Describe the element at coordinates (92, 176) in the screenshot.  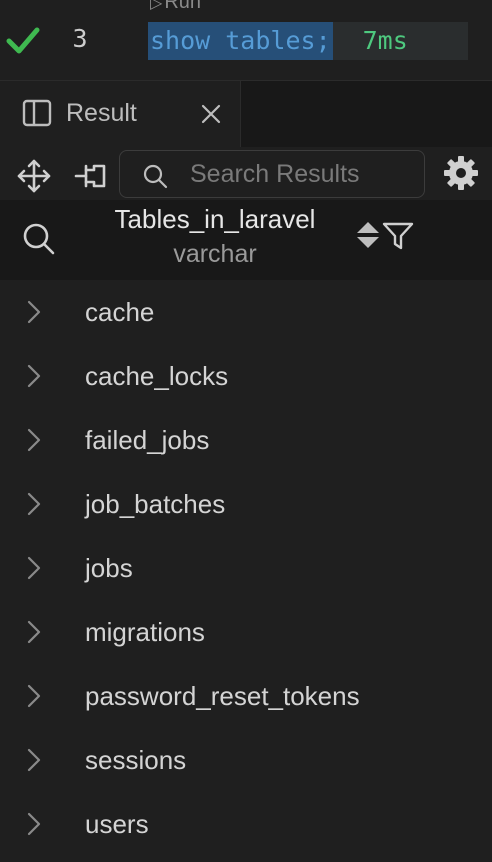
I see `pin-icon` at that location.